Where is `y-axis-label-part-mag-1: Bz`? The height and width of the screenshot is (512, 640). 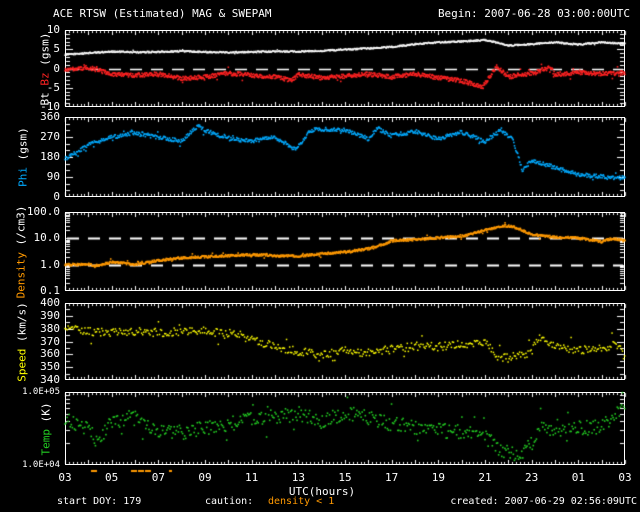
y-axis-label-part-mag-1: Bz is located at coordinates (45, 78).